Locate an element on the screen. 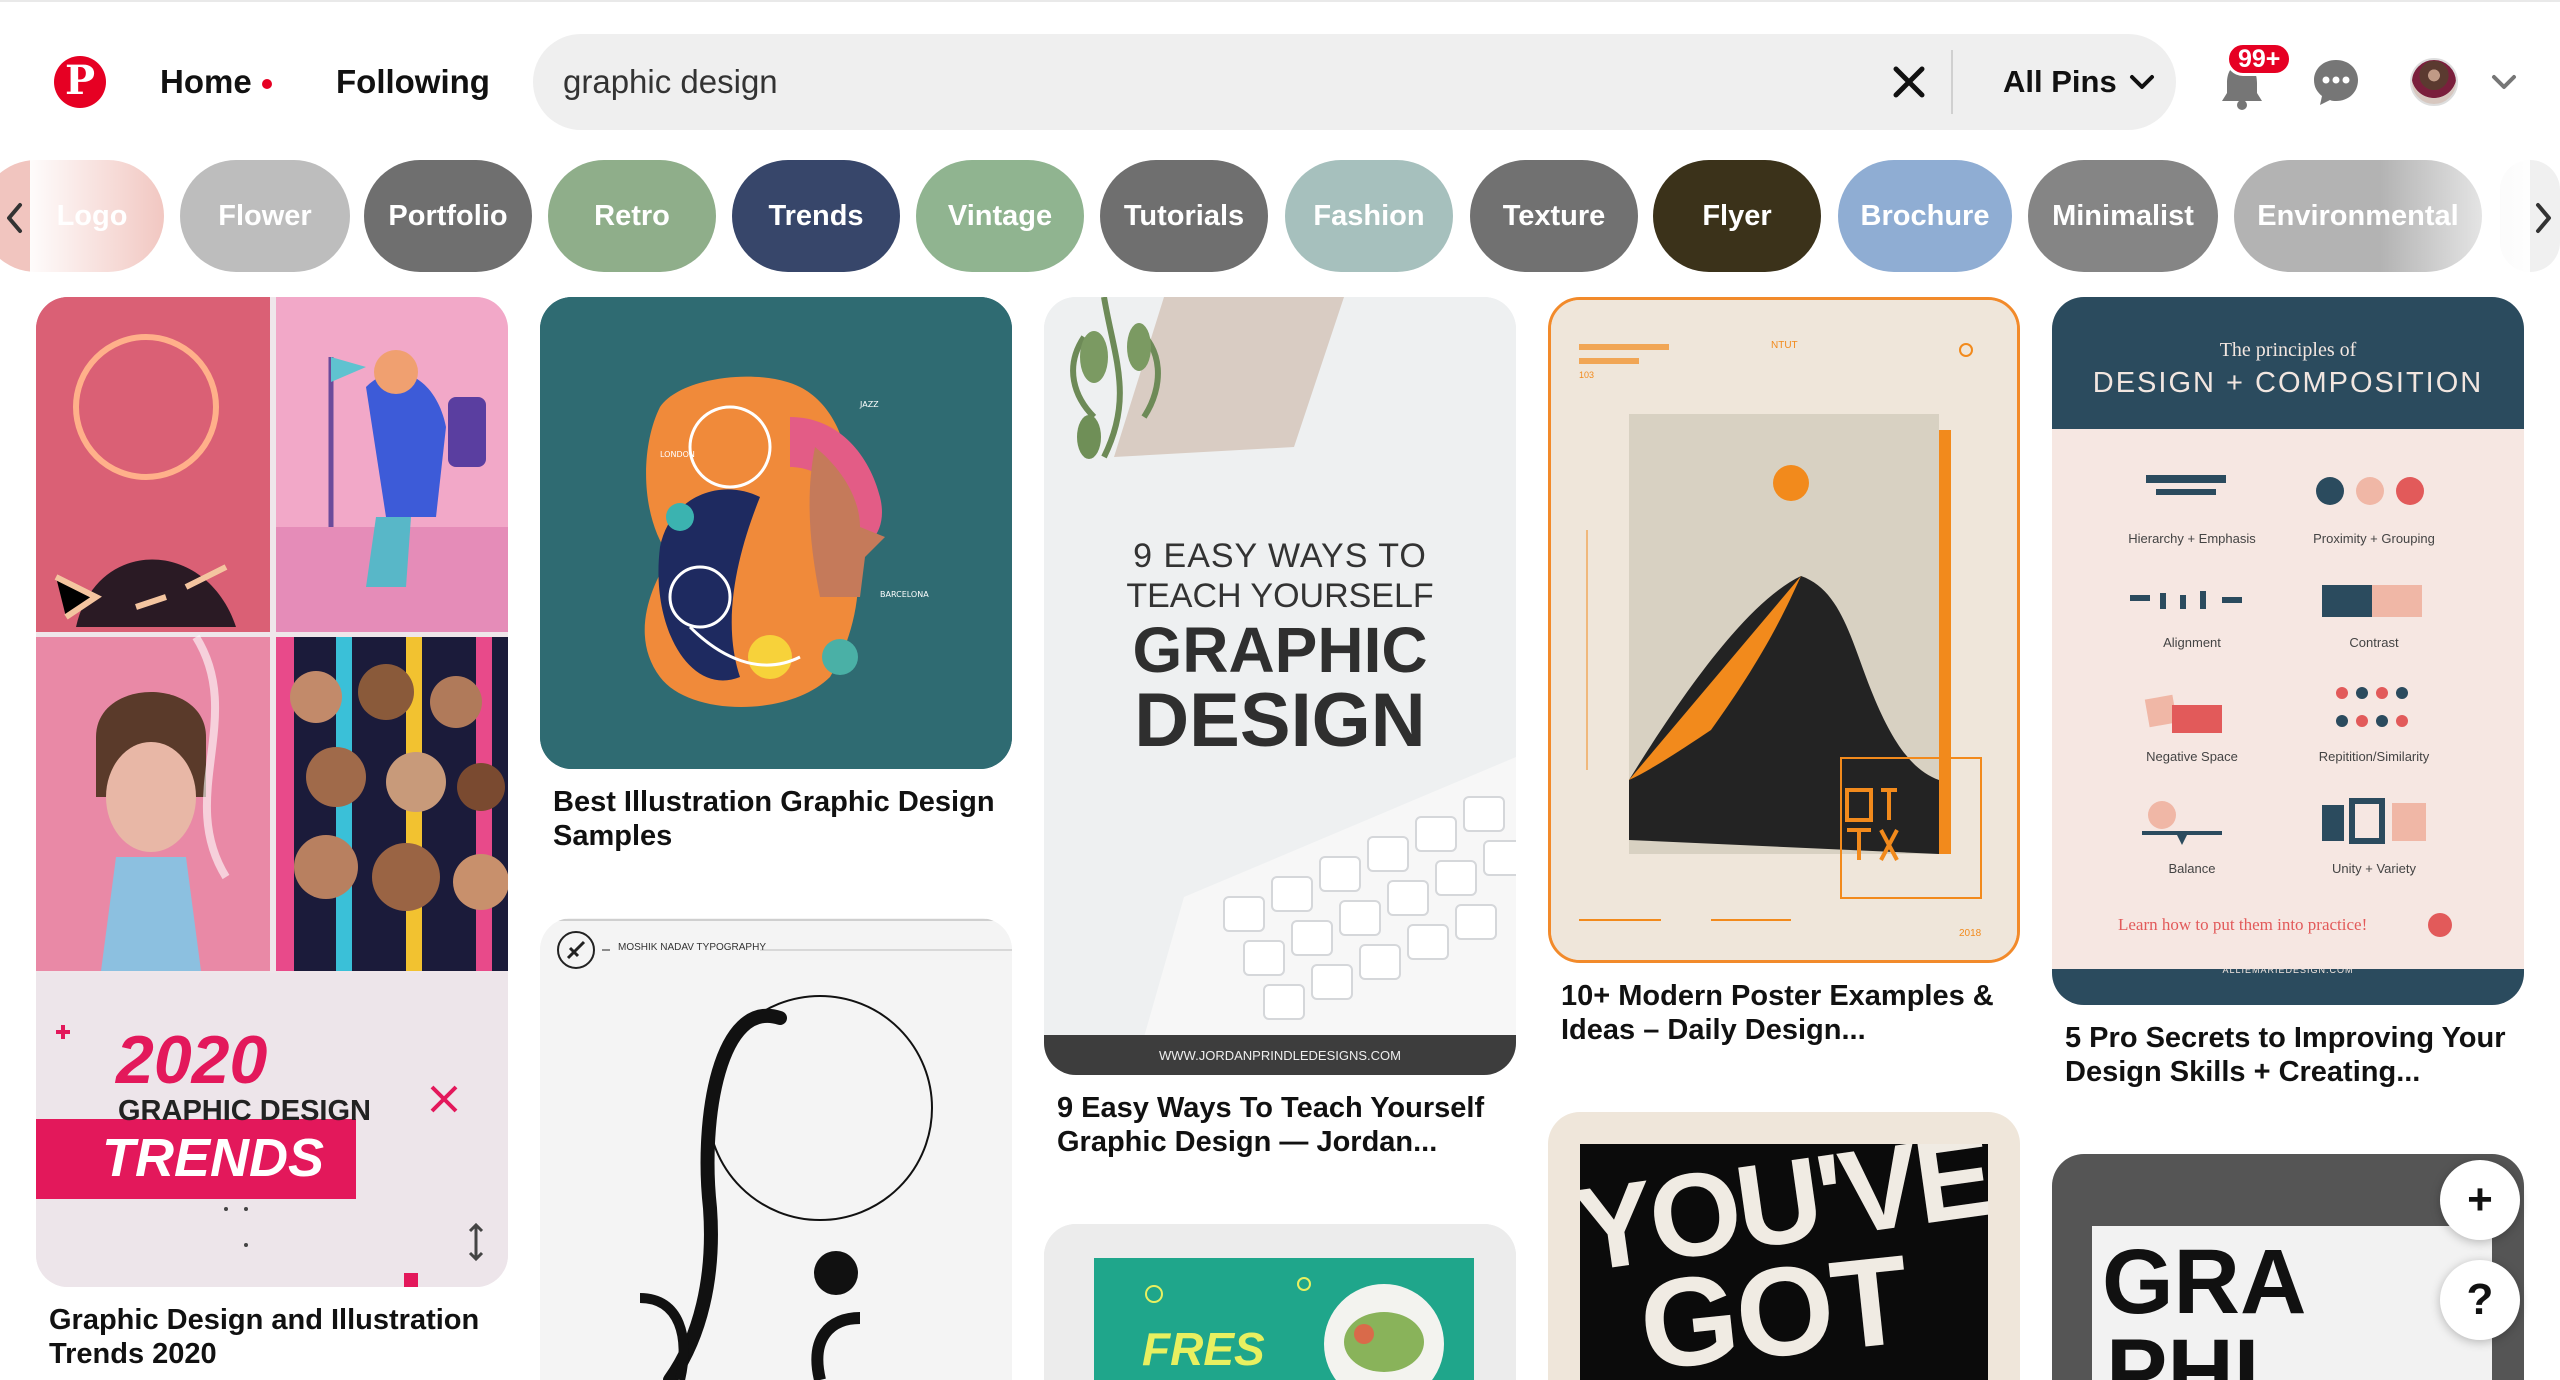 Image resolution: width=2560 pixels, height=1380 pixels. fresh-word: FRES is located at coordinates (1203, 1349).